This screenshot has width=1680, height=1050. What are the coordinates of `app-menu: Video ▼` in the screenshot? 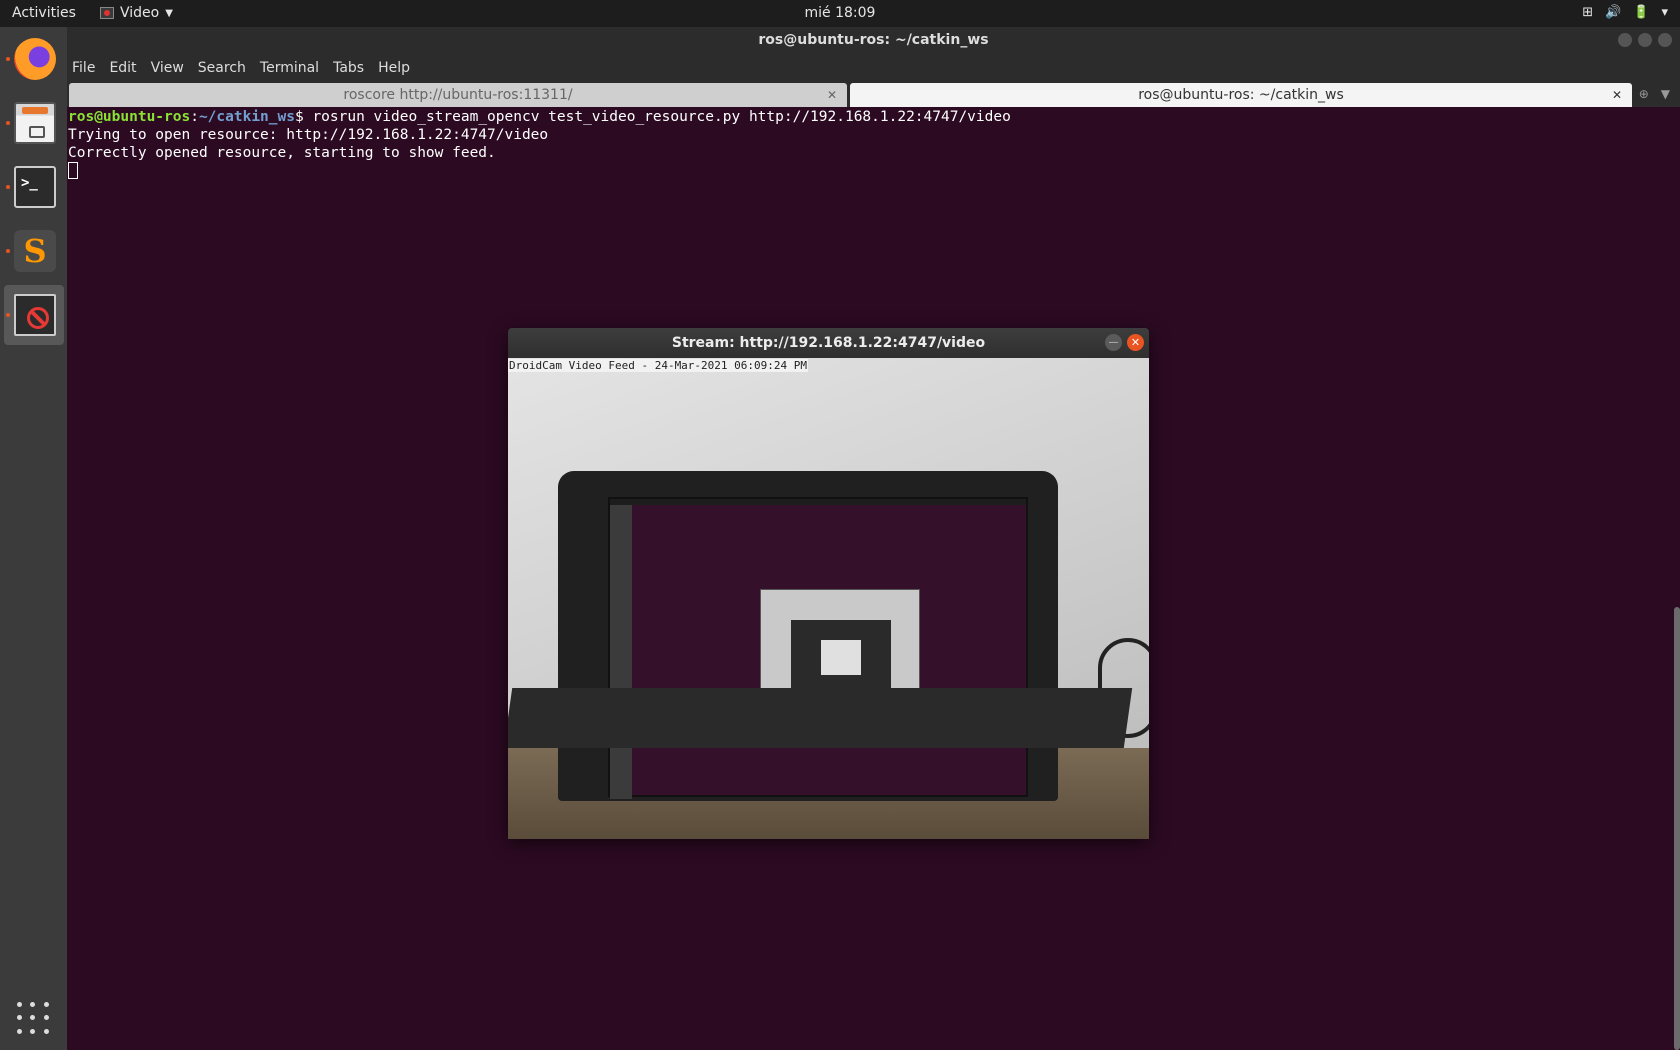 It's located at (136, 13).